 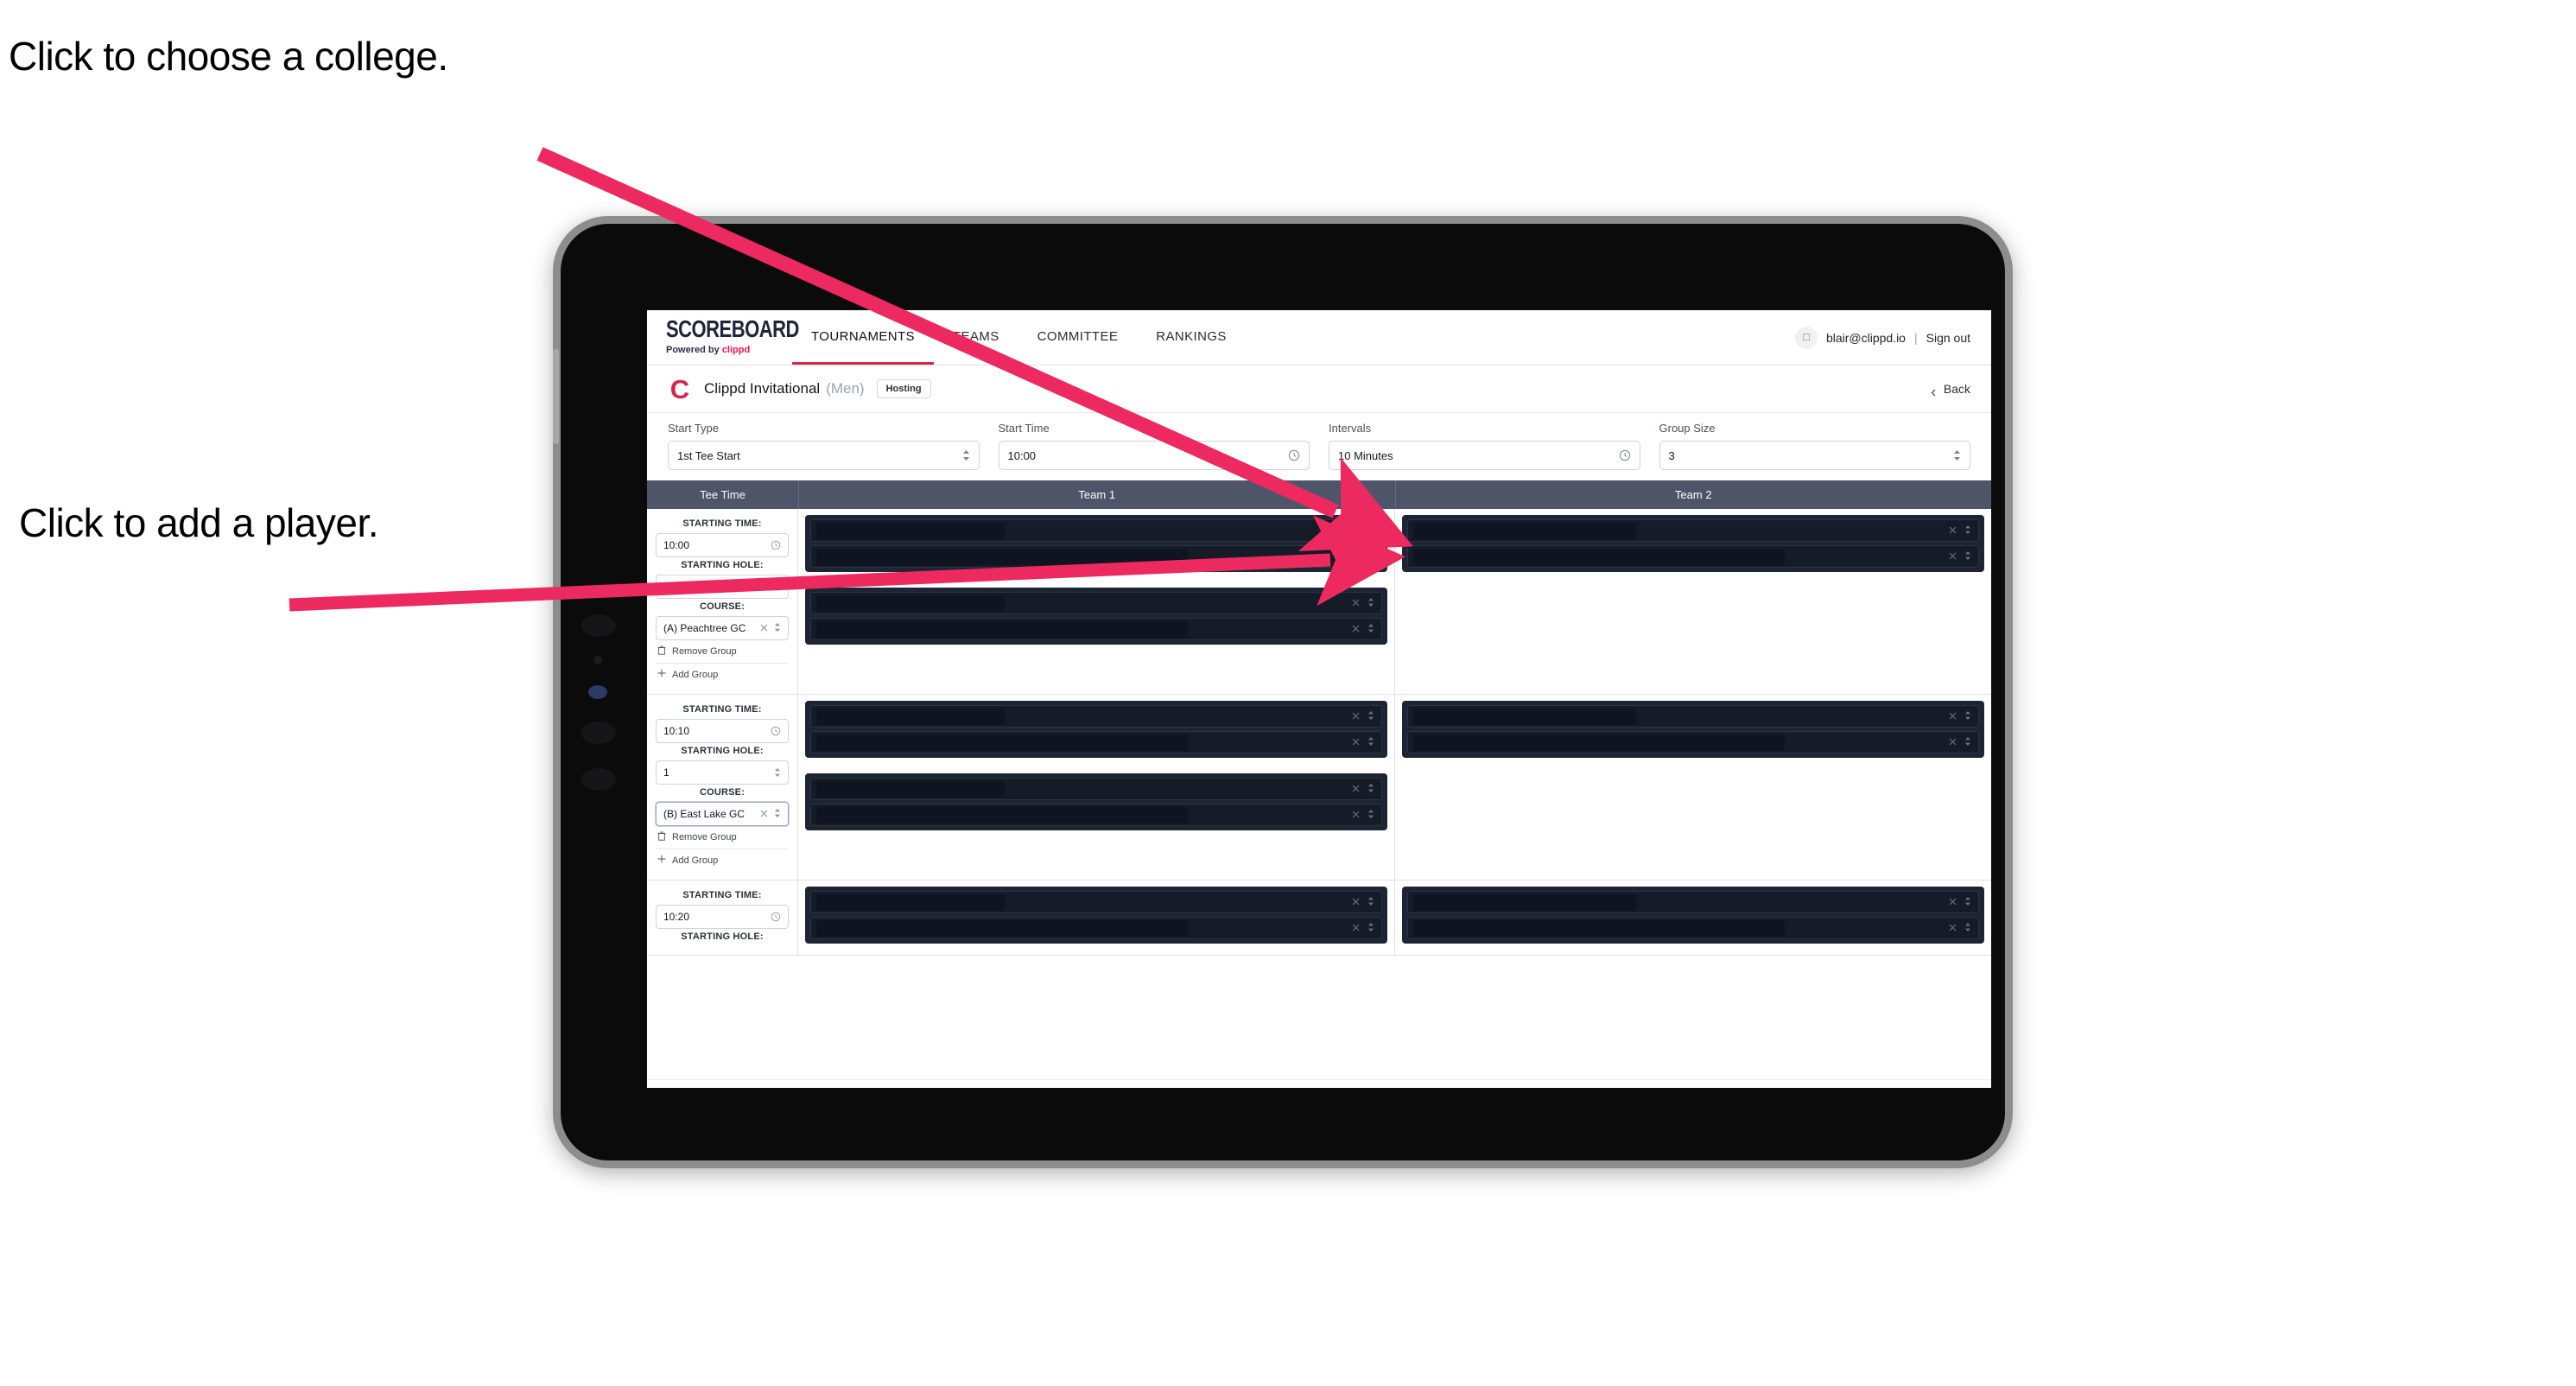 I want to click on scoreboard-logo: SCOREBOARD Powered by clippd, so click(x=723, y=337).